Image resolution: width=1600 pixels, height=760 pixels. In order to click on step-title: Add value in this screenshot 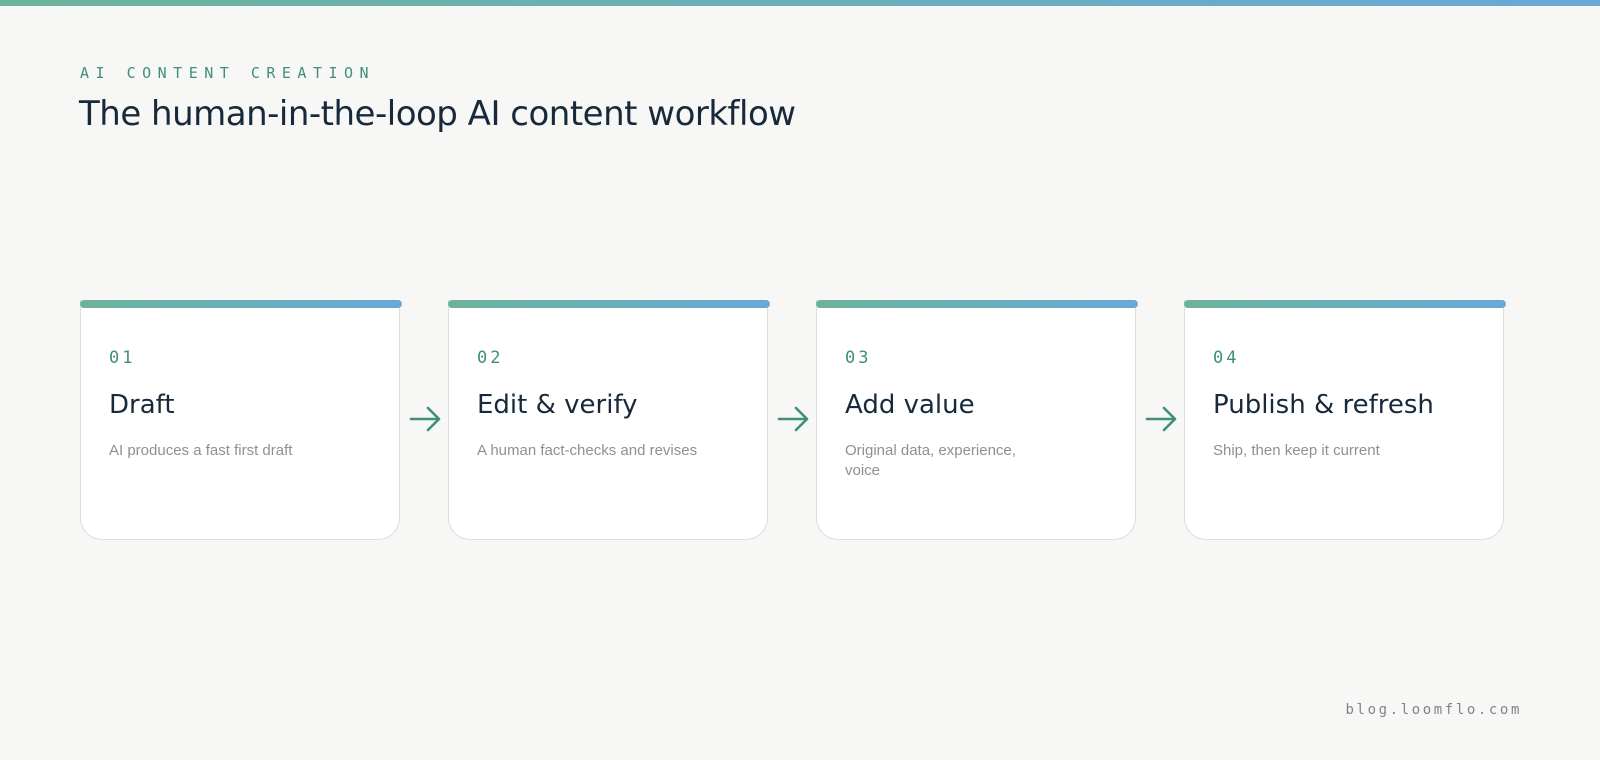, I will do `click(910, 405)`.